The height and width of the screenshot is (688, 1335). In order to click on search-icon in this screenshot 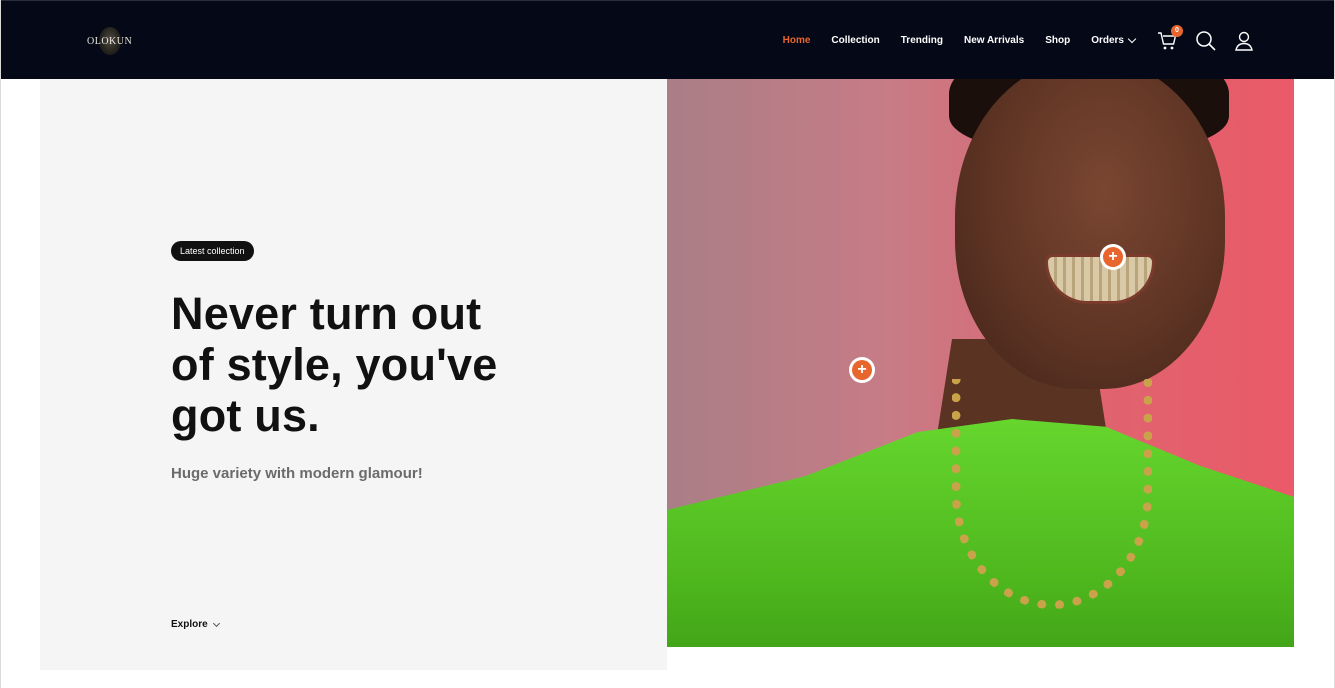, I will do `click(1206, 40)`.